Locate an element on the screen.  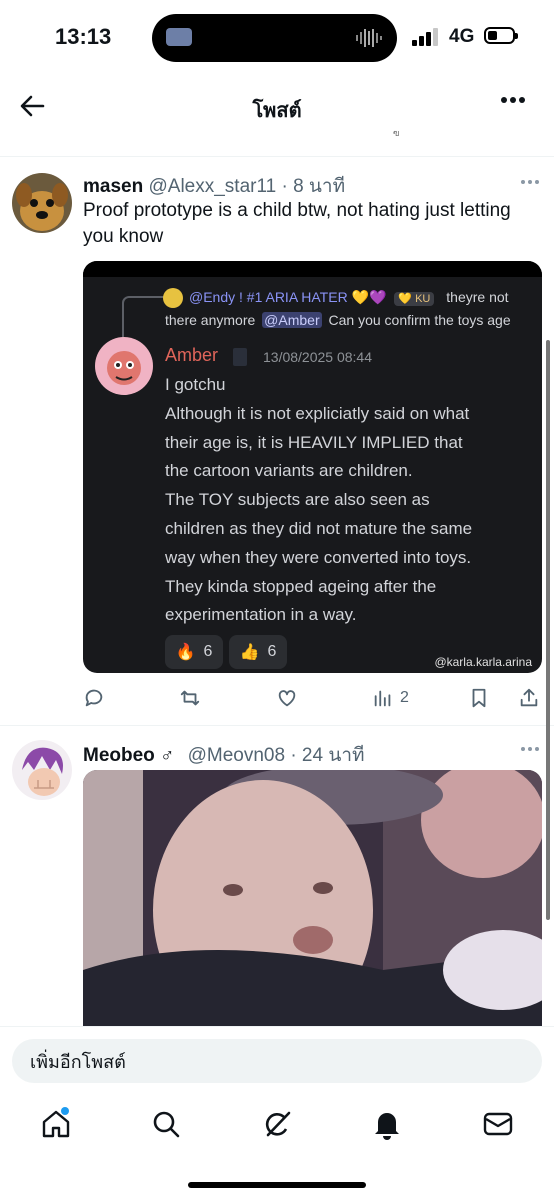
reaction-thumbs-up: 👍 6 is located at coordinates (258, 652).